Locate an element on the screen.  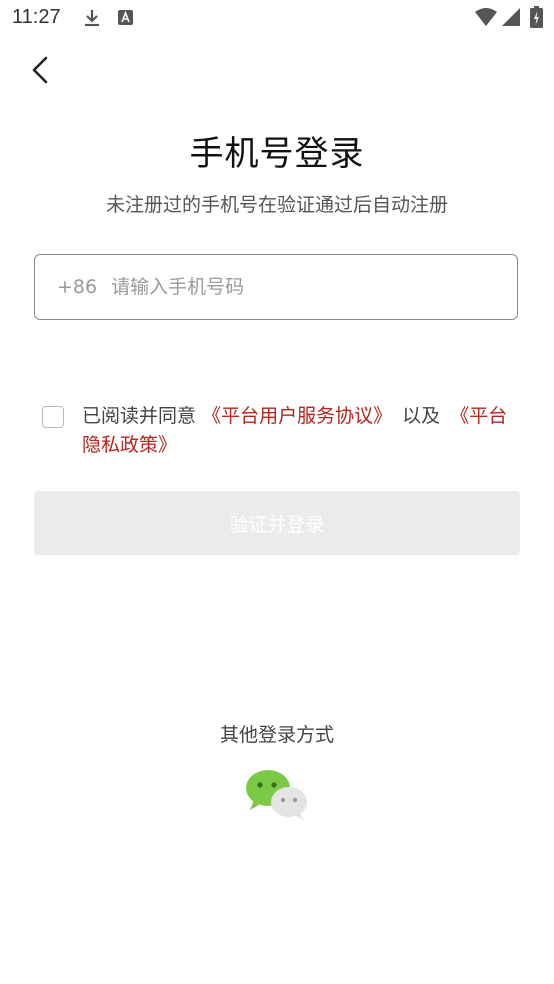
back-button is located at coordinates (42, 71).